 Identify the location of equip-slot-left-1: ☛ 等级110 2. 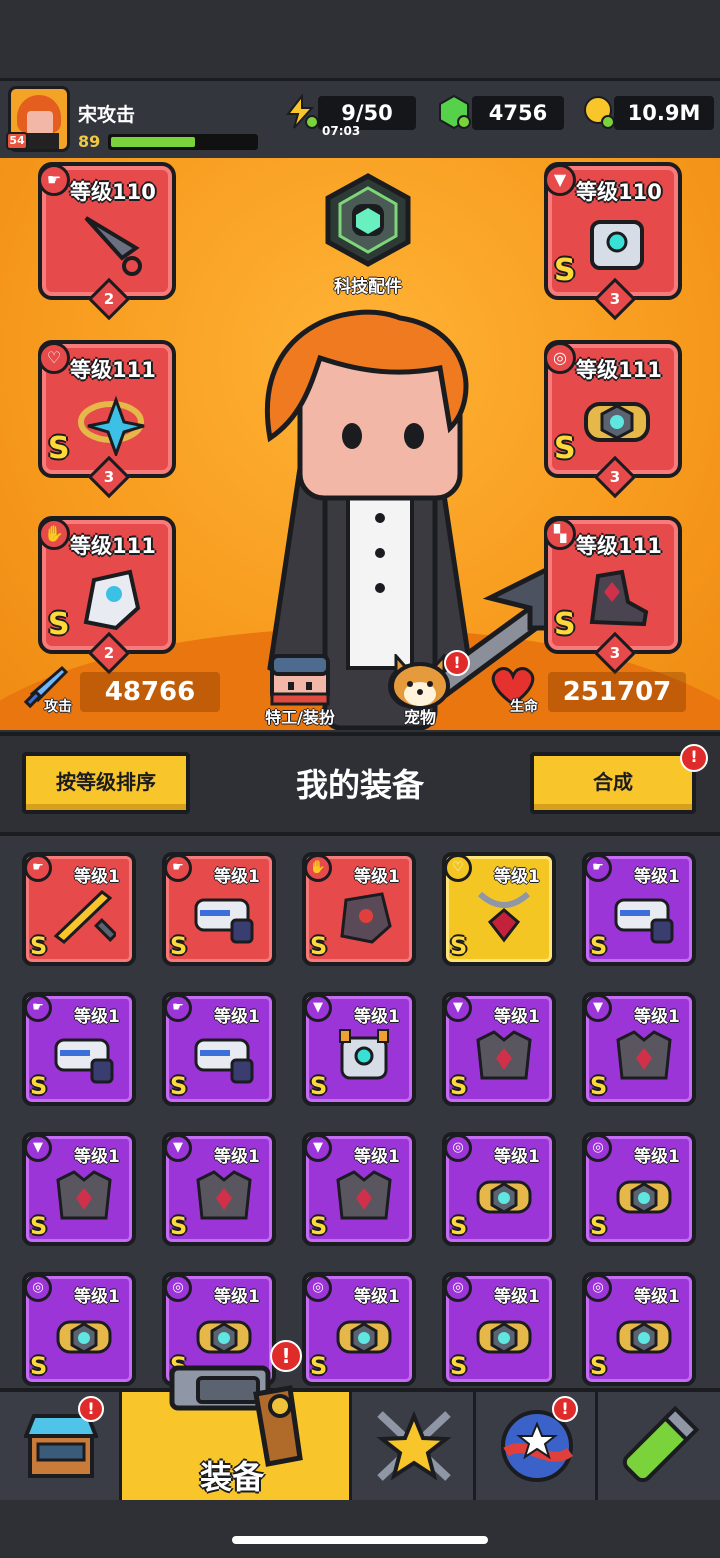
(107, 241).